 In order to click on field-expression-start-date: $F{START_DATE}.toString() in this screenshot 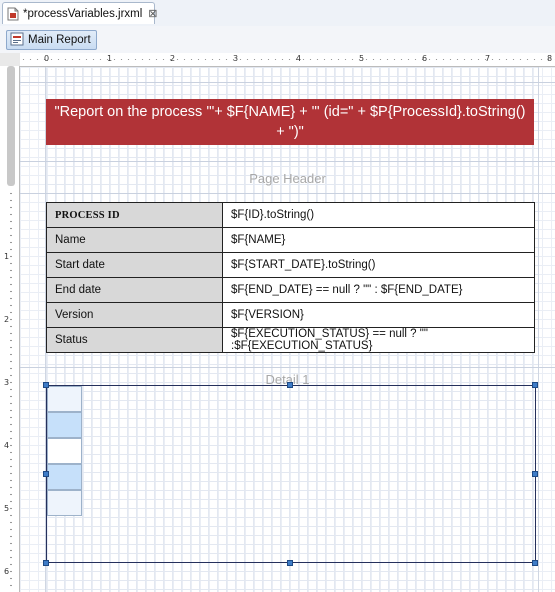, I will do `click(378, 265)`.